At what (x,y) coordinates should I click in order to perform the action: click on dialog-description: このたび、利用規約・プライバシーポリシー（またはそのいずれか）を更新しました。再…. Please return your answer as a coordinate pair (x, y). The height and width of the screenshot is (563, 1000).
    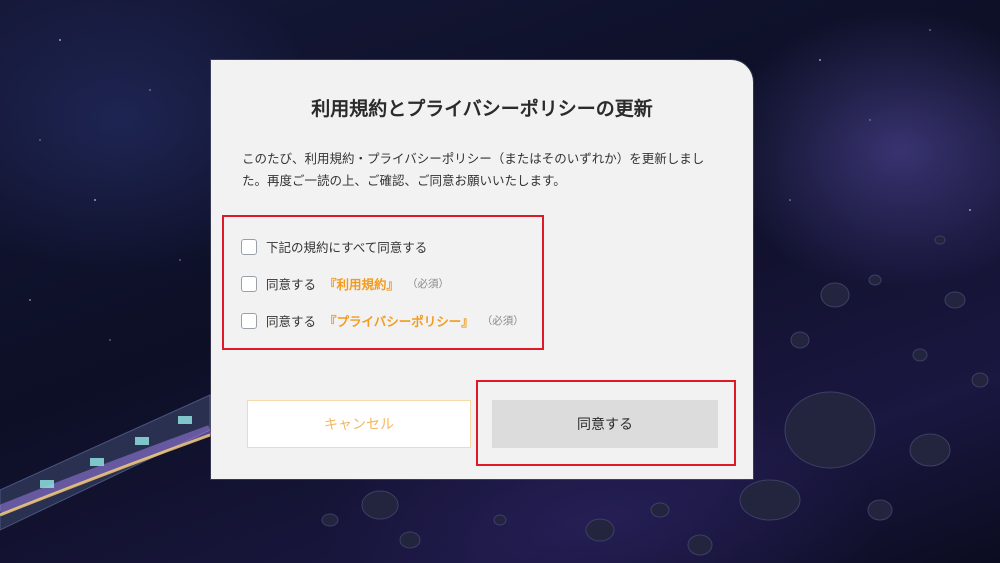
    Looking at the image, I should click on (473, 169).